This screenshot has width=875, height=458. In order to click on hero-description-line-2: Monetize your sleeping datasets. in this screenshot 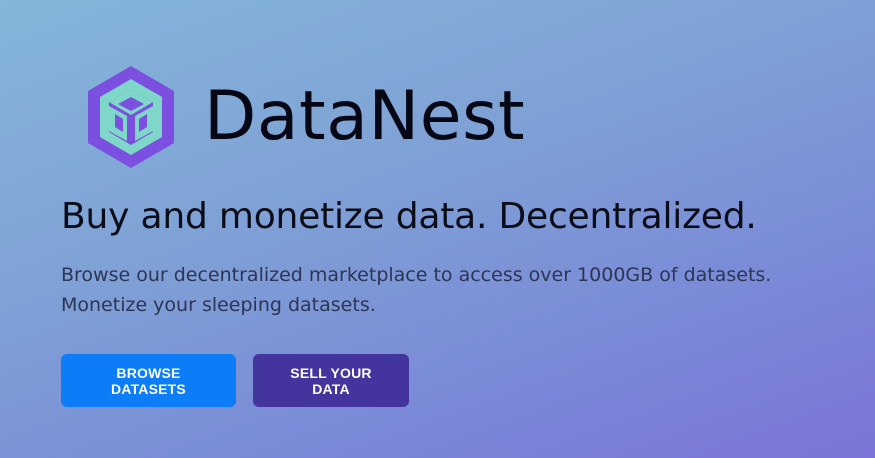, I will do `click(218, 305)`.